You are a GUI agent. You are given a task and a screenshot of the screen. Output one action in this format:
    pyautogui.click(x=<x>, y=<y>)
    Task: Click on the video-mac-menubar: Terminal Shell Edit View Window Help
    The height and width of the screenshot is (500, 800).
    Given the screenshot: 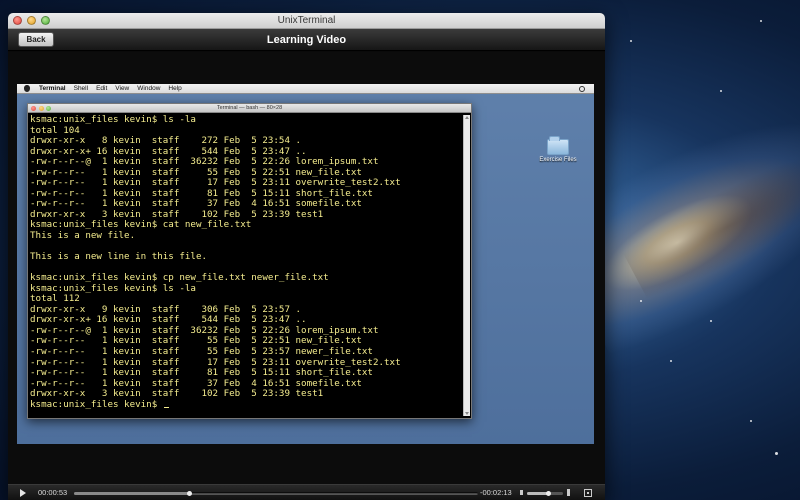 What is the action you would take?
    pyautogui.click(x=305, y=89)
    